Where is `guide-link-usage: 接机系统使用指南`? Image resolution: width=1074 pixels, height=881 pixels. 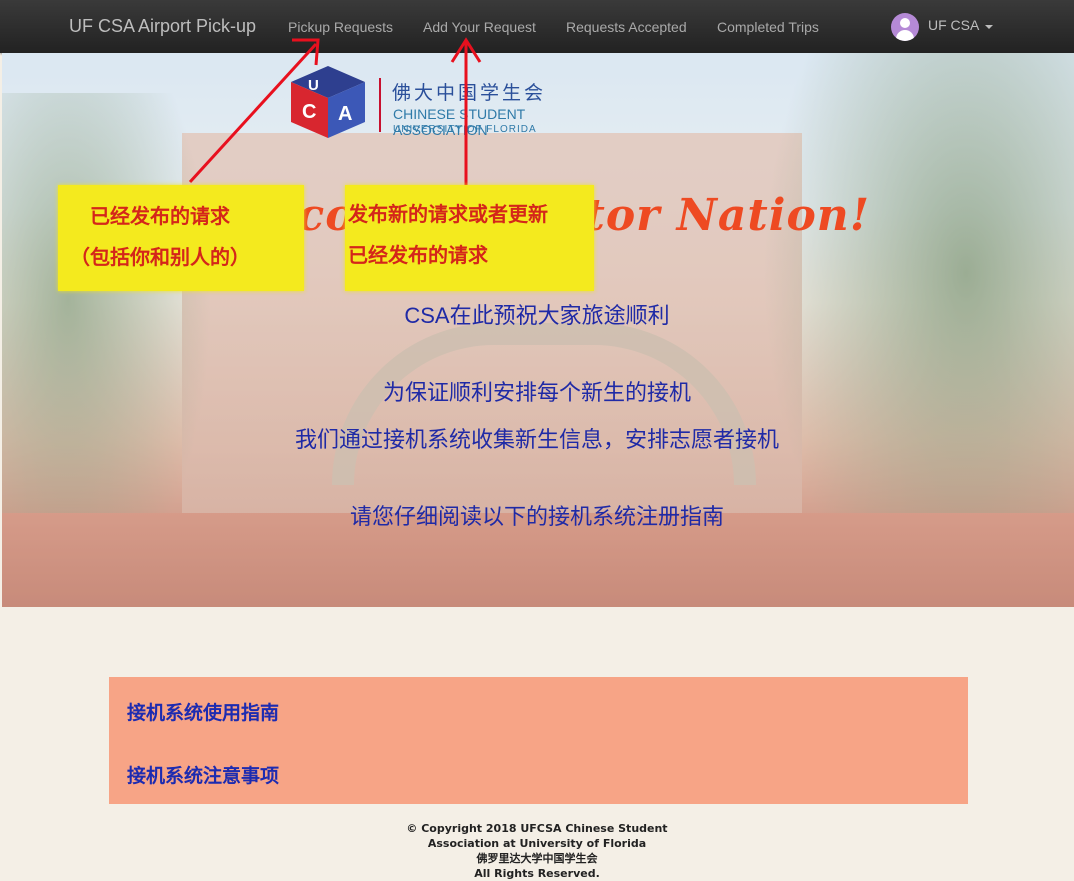 guide-link-usage: 接机系统使用指南 is located at coordinates (203, 711).